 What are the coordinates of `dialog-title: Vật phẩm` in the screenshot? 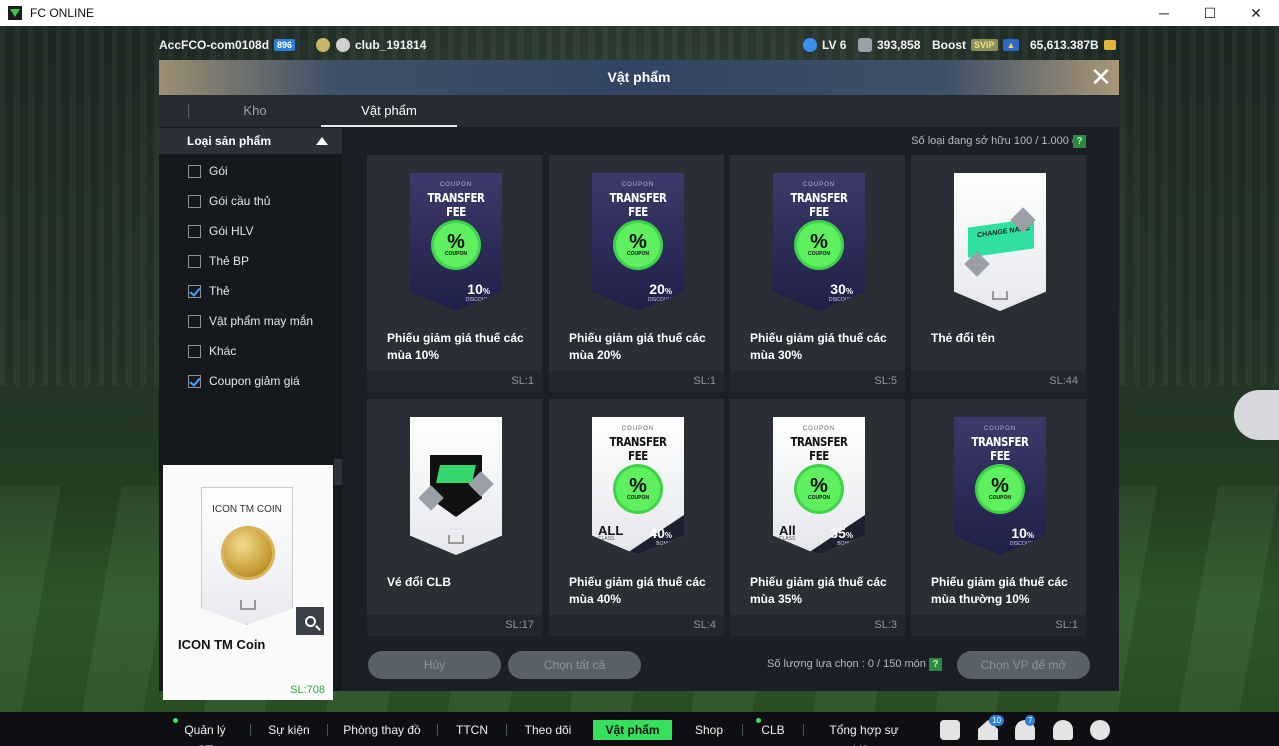 It's located at (639, 77).